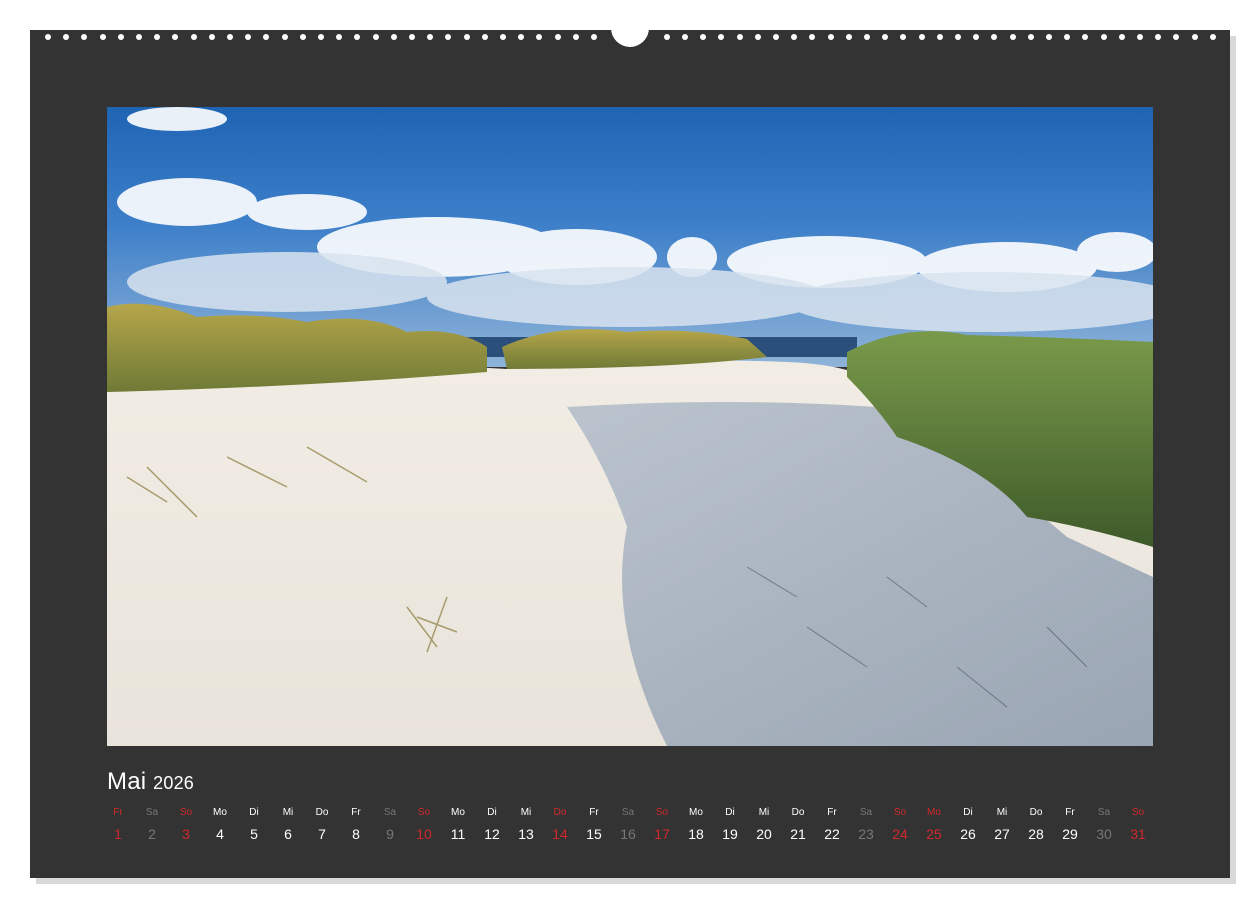  Describe the element at coordinates (322, 834) in the screenshot. I see `day-number: 7` at that location.